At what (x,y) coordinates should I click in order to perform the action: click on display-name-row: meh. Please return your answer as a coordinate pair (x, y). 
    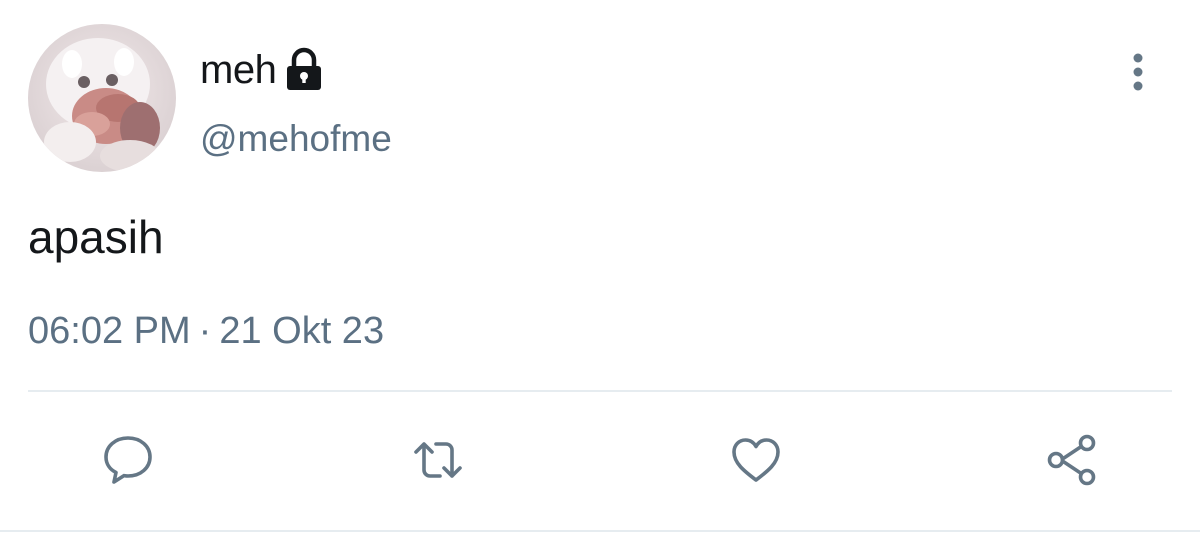
    Looking at the image, I should click on (262, 70).